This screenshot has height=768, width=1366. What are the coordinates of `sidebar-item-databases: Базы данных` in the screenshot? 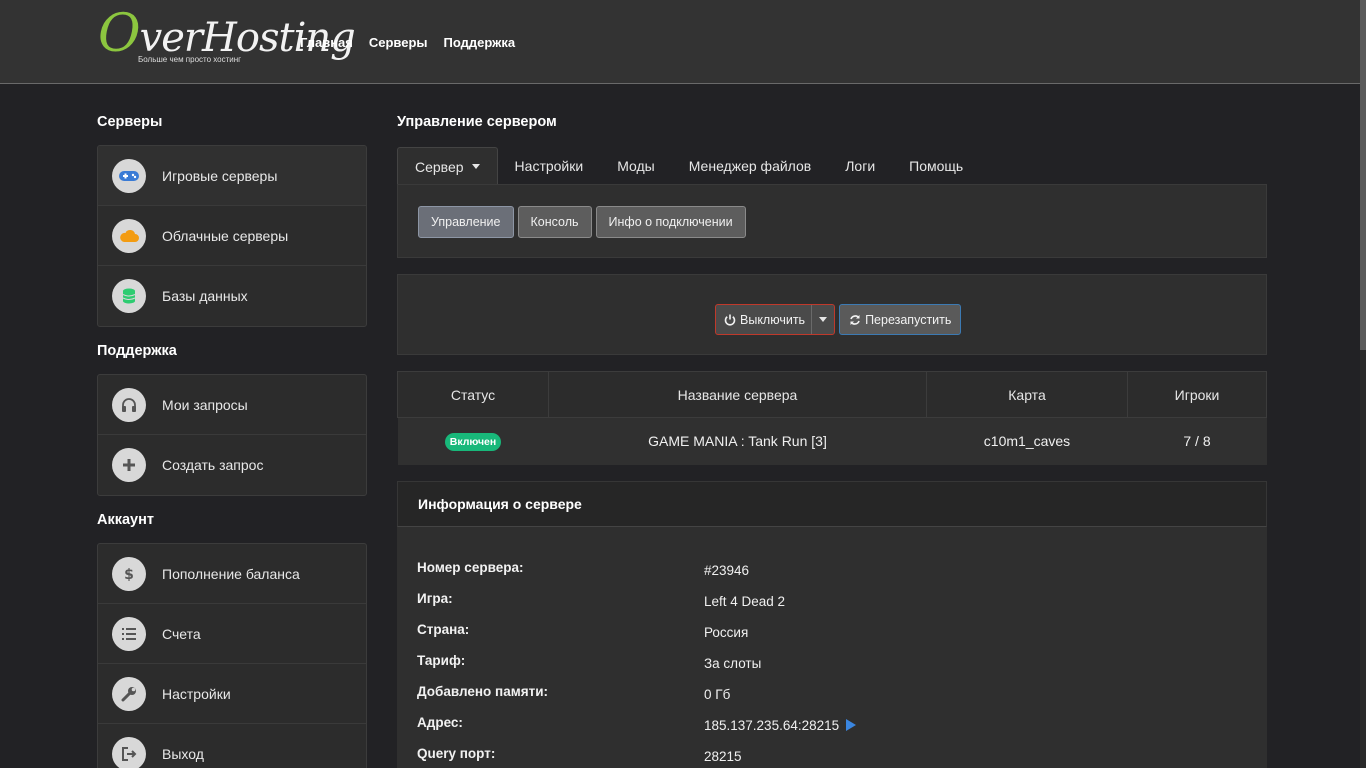 It's located at (232, 296).